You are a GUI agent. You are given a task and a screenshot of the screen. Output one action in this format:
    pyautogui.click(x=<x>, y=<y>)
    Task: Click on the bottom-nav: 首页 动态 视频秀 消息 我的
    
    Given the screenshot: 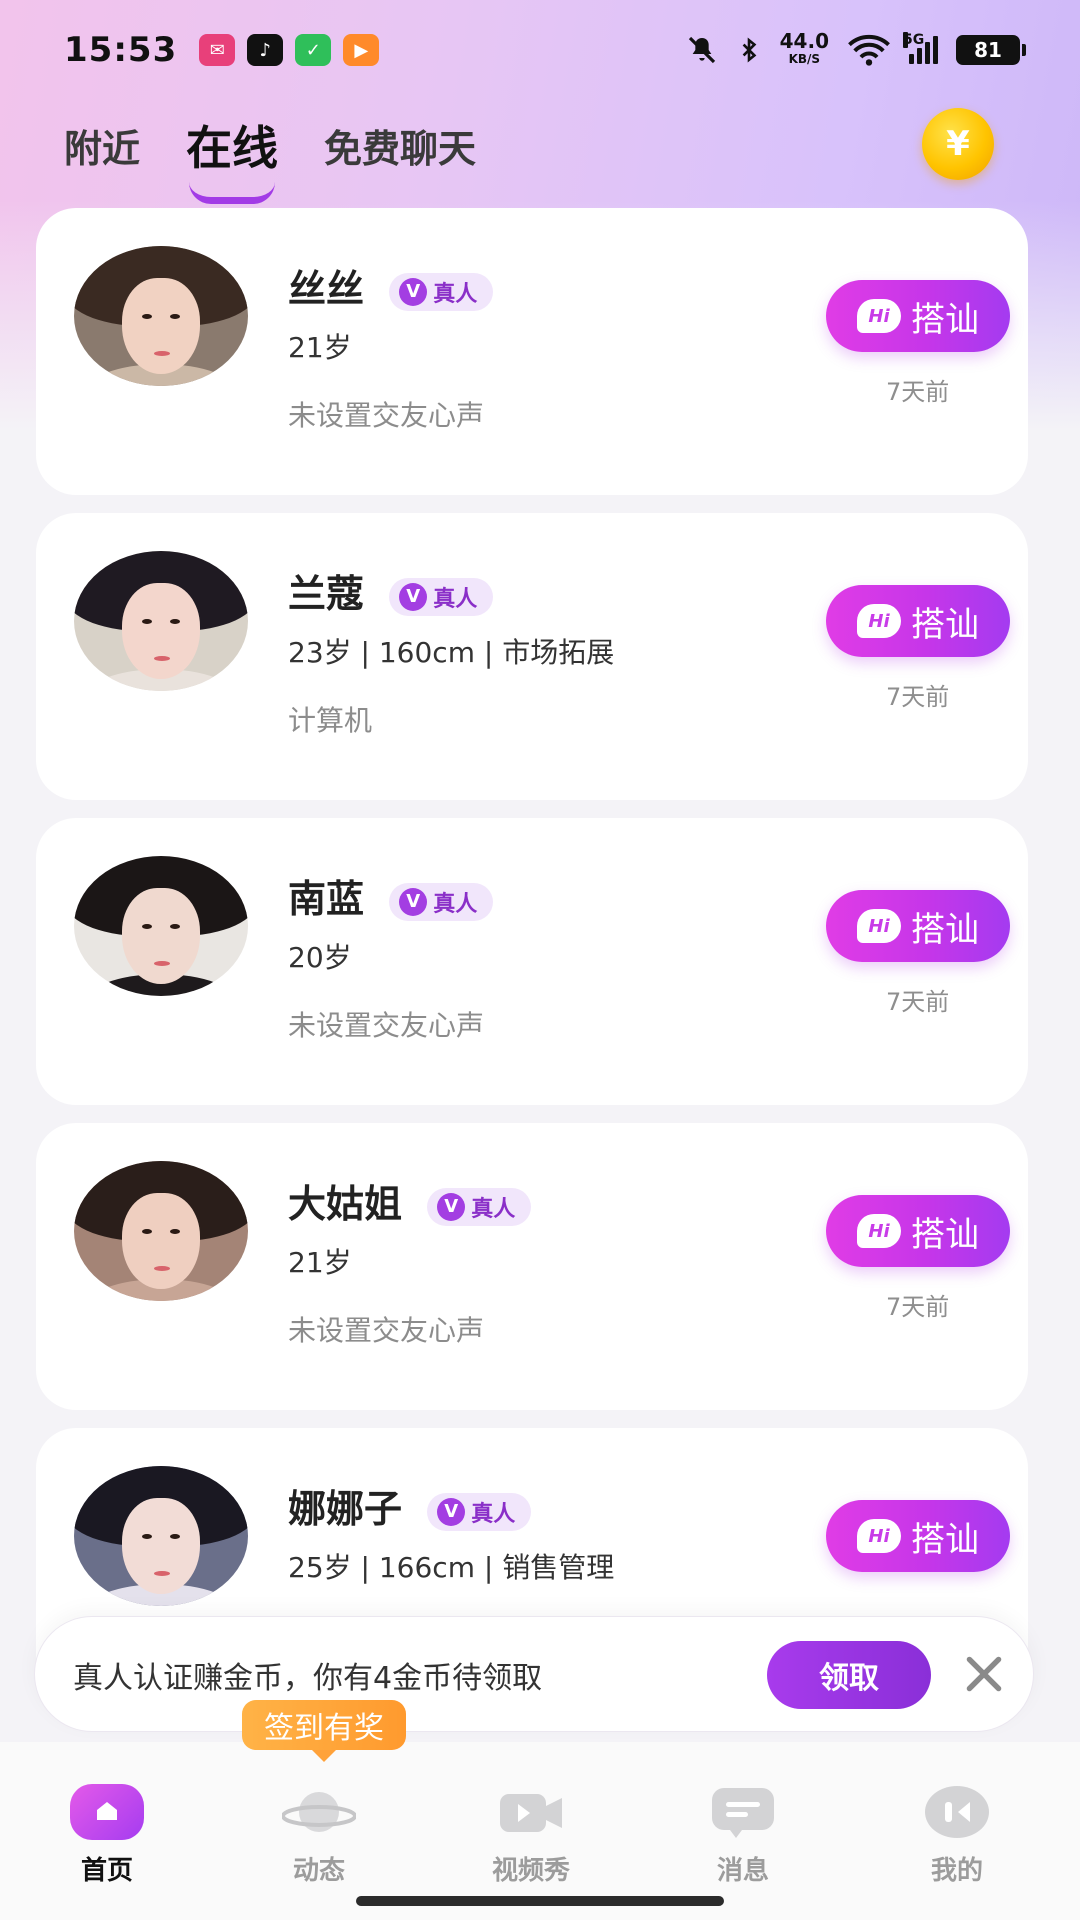 What is the action you would take?
    pyautogui.click(x=540, y=1831)
    